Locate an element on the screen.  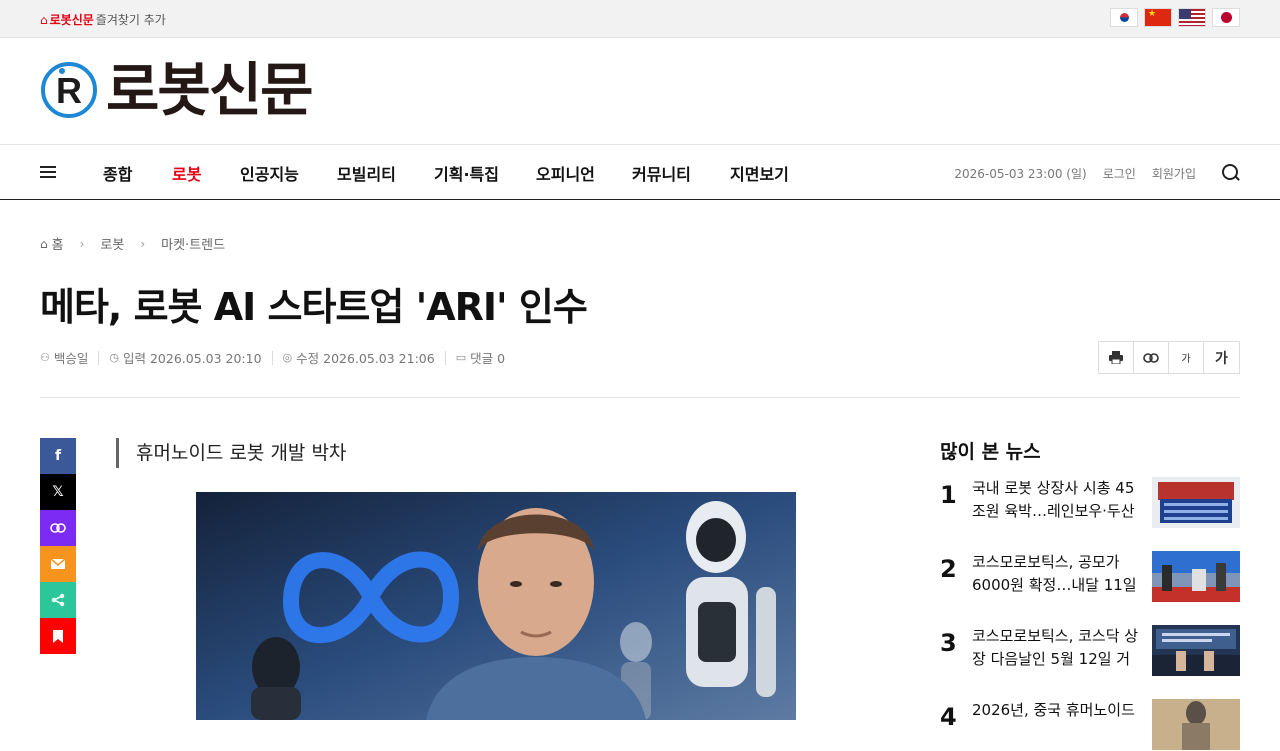
top-bar: ⌂ 로봇신문 즐겨찾기 추가 is located at coordinates (640, 19).